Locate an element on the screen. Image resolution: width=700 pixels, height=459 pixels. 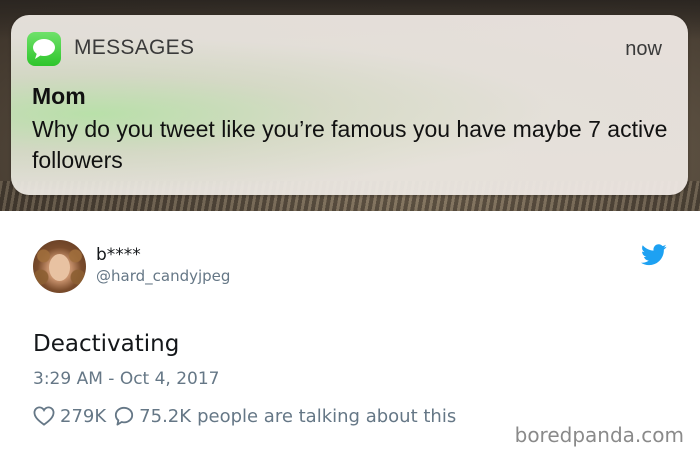
app-name: MESSAGES is located at coordinates (134, 47).